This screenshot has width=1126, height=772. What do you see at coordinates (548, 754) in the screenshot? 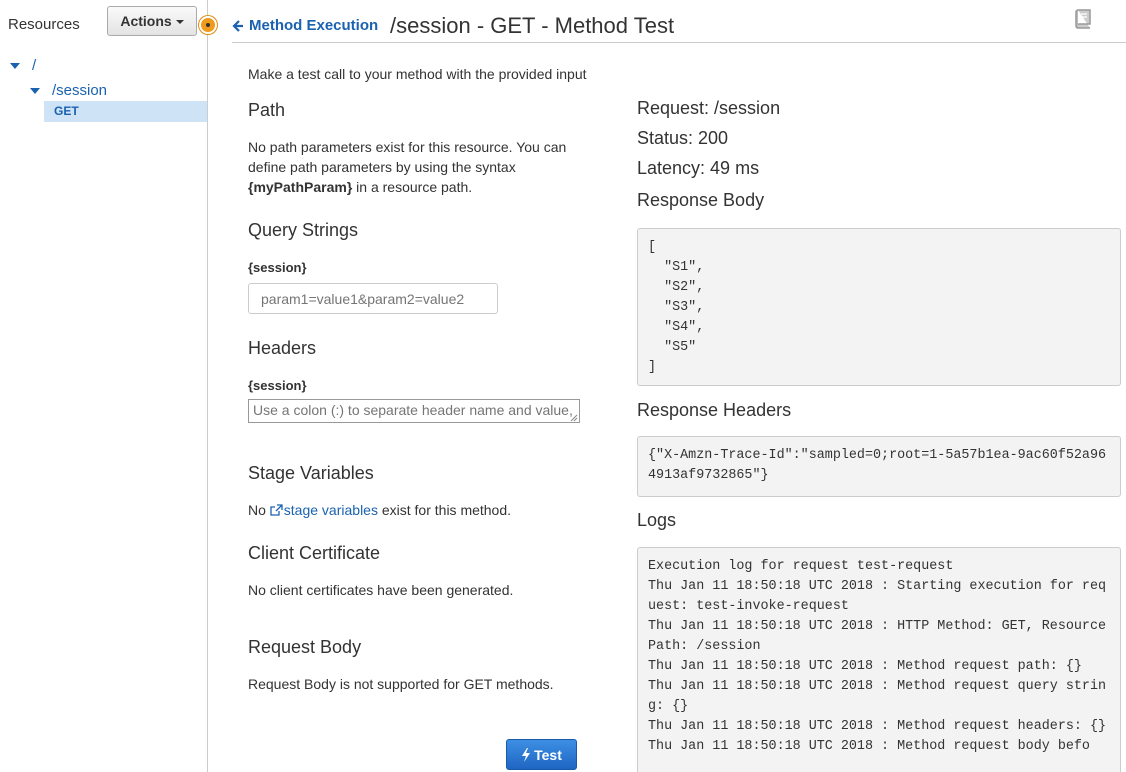
I see `test-button-label: Test` at bounding box center [548, 754].